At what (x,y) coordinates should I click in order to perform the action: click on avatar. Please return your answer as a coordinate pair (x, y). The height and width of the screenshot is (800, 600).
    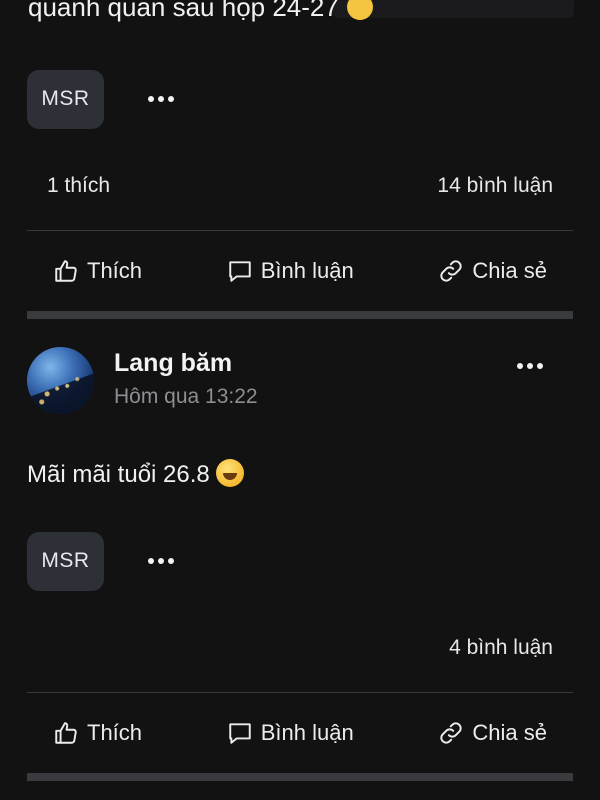
    Looking at the image, I should click on (60, 380).